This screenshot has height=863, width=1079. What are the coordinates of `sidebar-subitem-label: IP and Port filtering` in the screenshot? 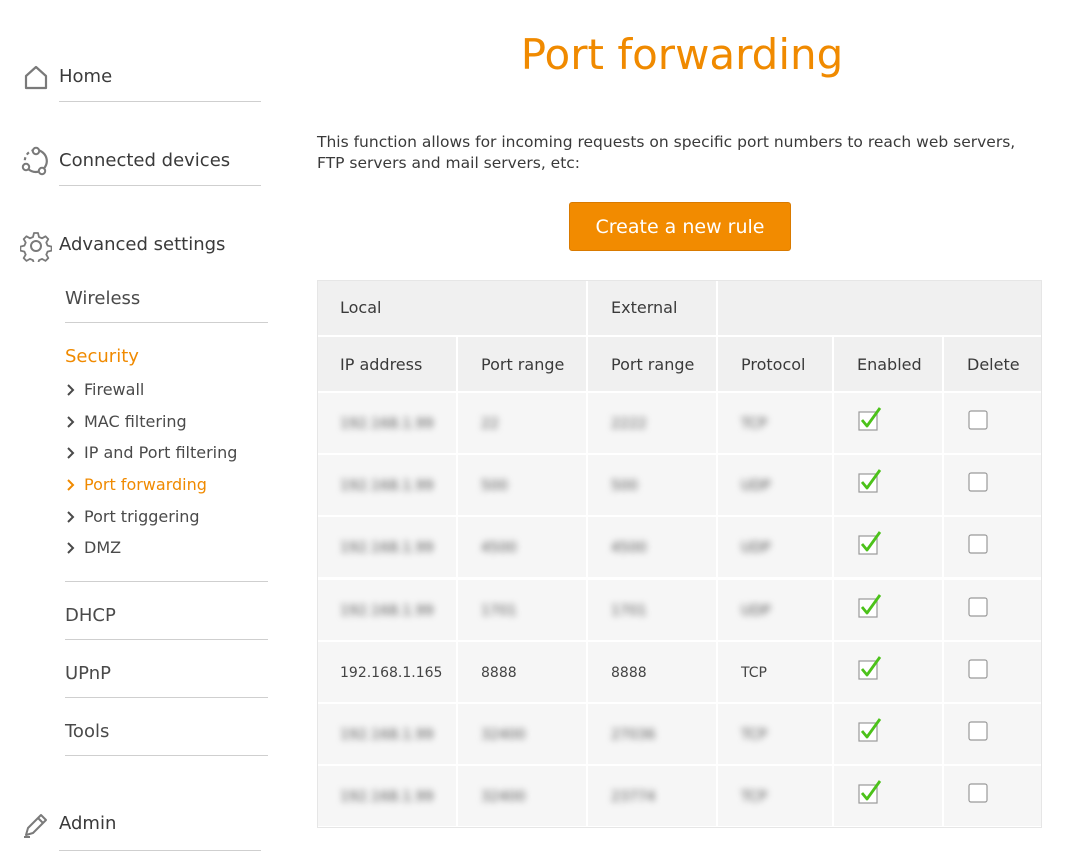 It's located at (161, 453).